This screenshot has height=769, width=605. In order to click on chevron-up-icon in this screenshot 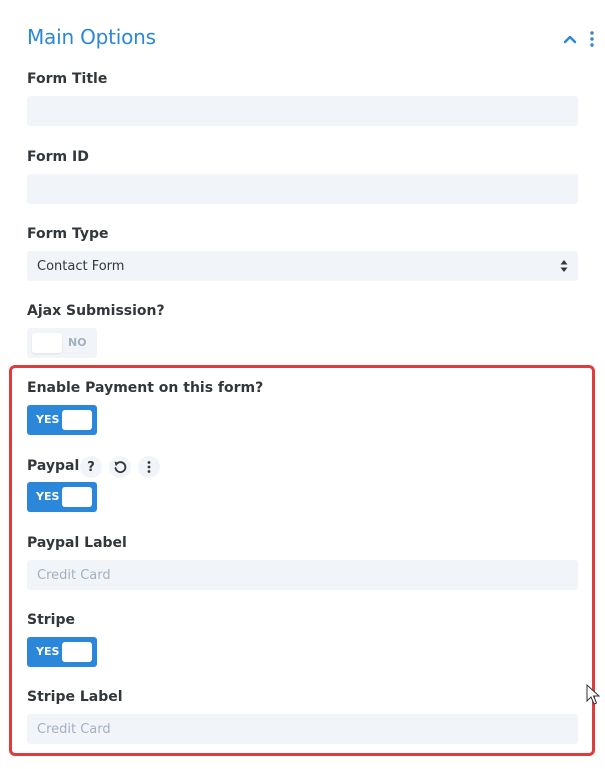, I will do `click(570, 39)`.